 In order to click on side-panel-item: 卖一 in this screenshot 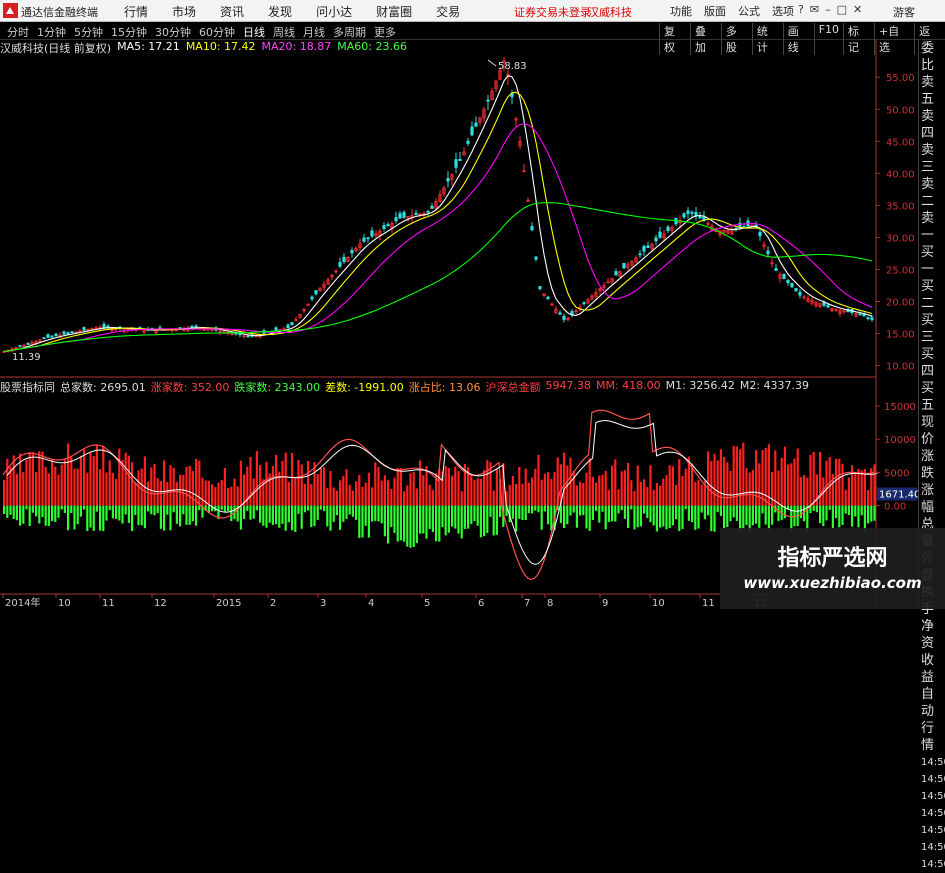, I will do `click(932, 227)`.